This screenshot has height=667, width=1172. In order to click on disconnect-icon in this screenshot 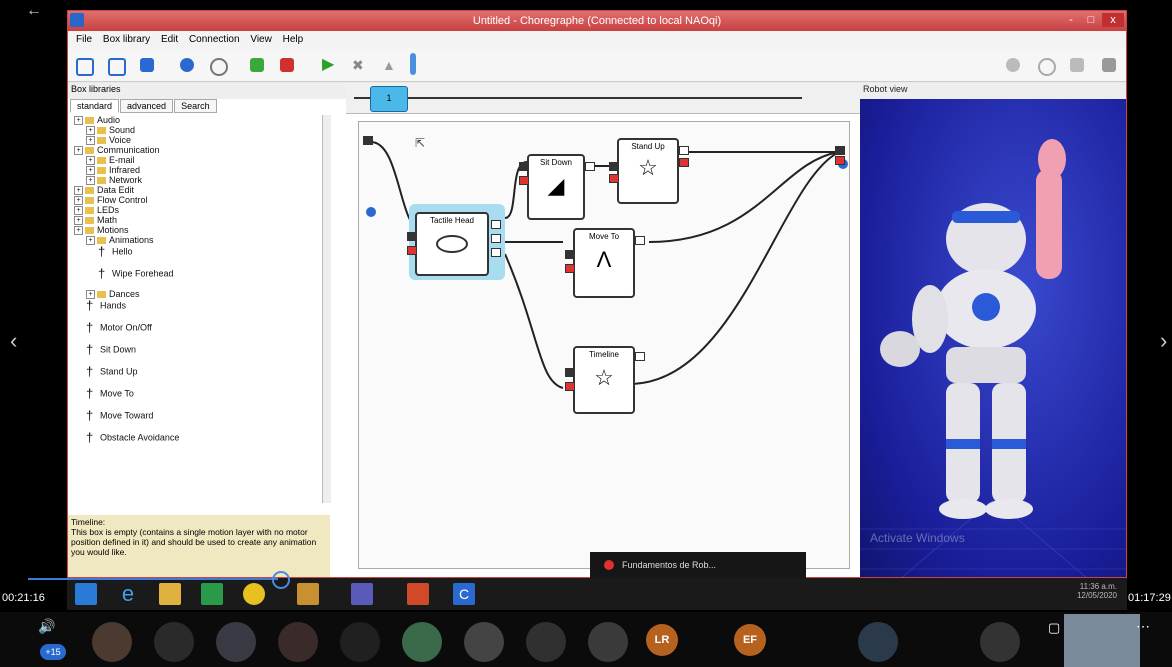, I will do `click(287, 65)`.